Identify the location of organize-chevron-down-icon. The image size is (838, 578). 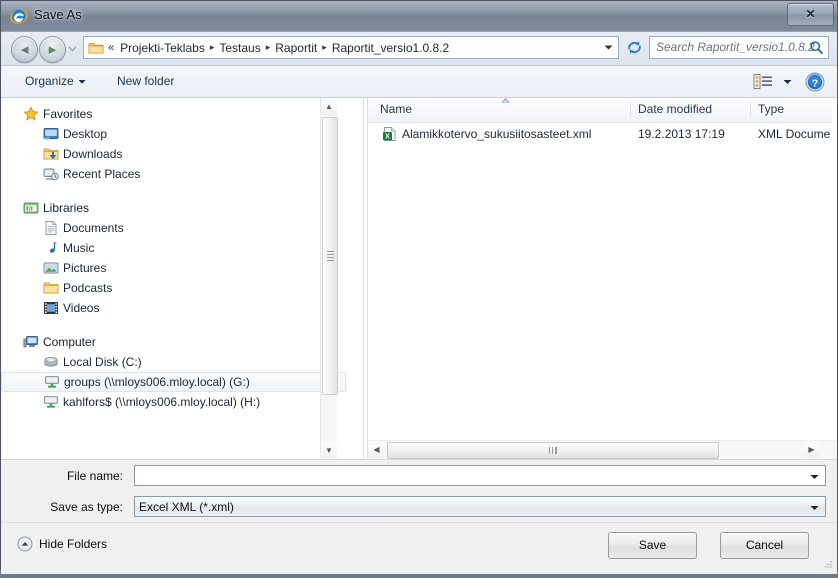
(82, 82).